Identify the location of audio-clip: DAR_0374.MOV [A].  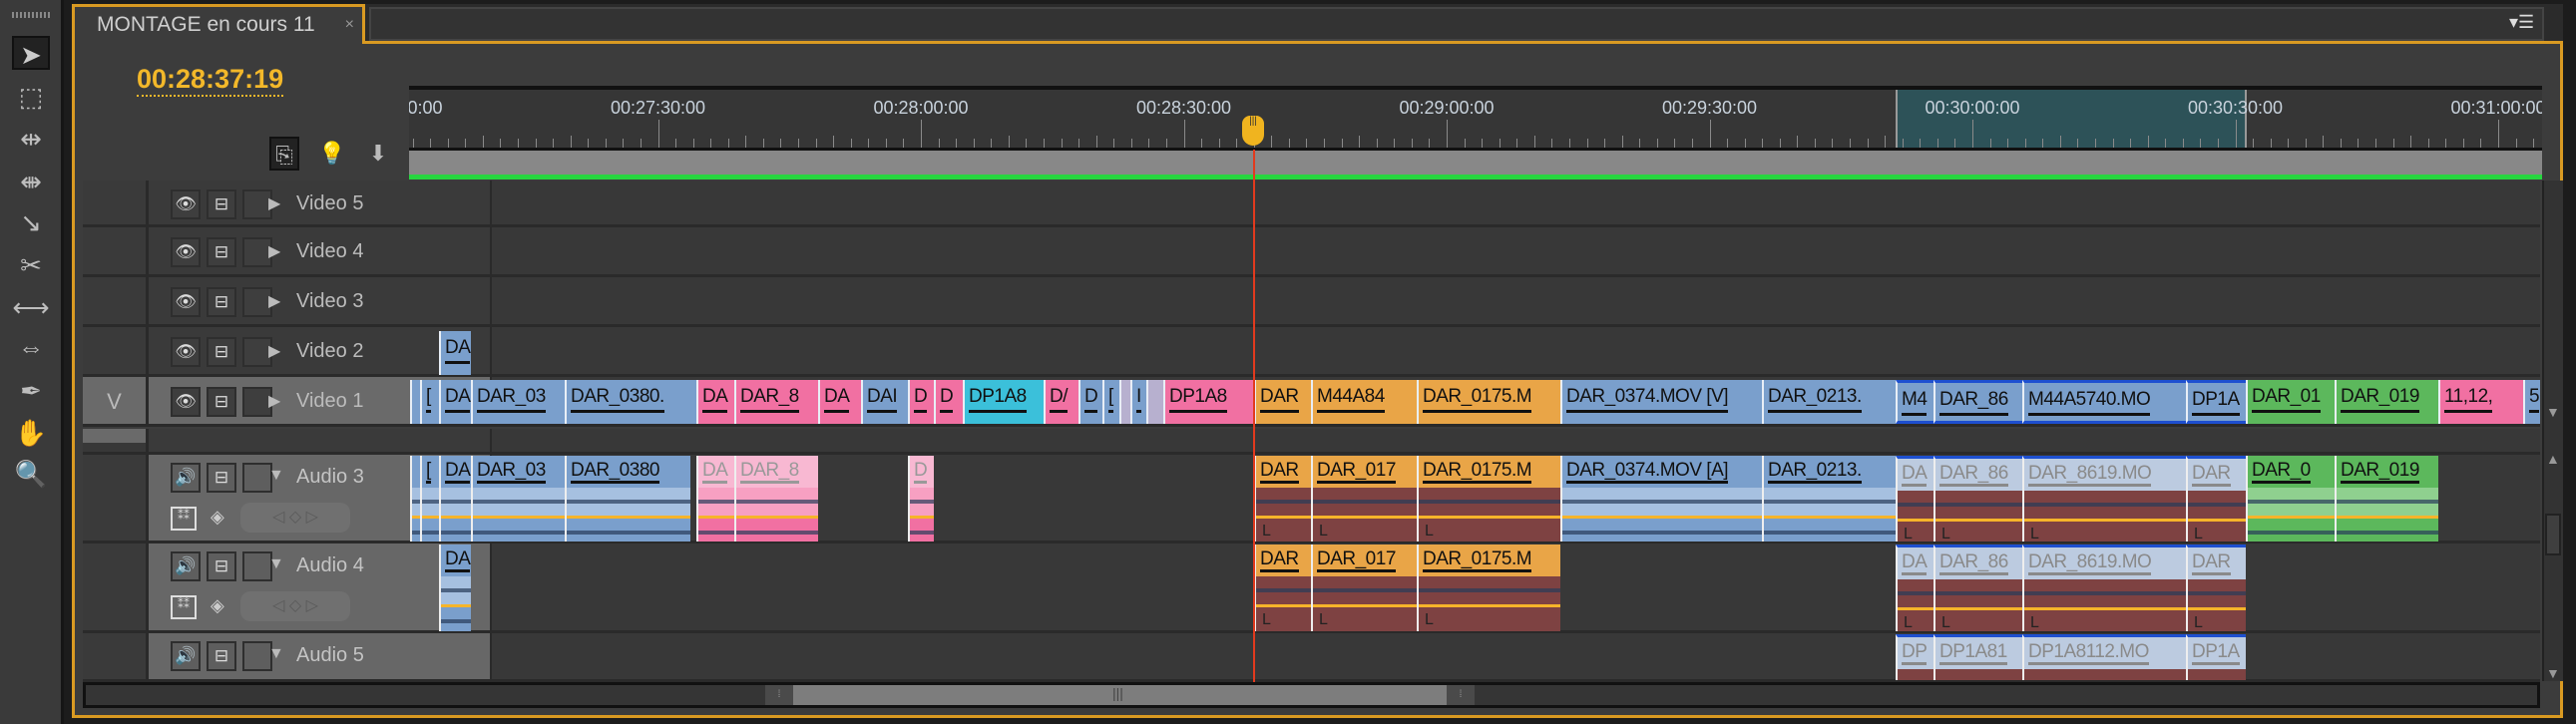
(1661, 499).